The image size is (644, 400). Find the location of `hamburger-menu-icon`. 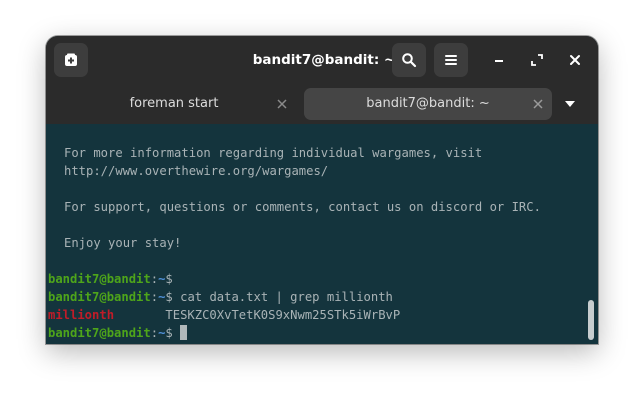

hamburger-menu-icon is located at coordinates (451, 60).